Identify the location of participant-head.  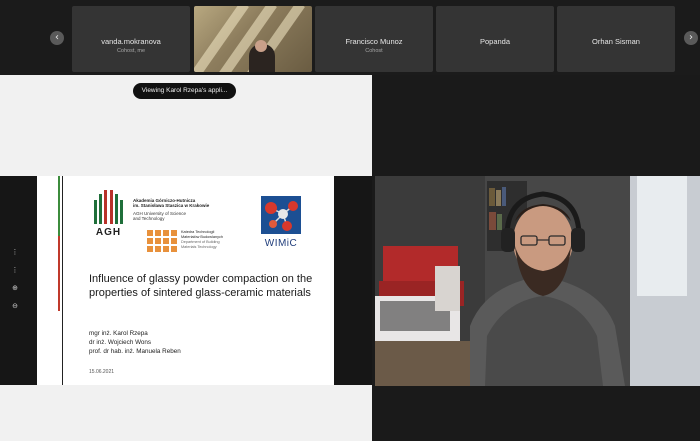
(261, 46).